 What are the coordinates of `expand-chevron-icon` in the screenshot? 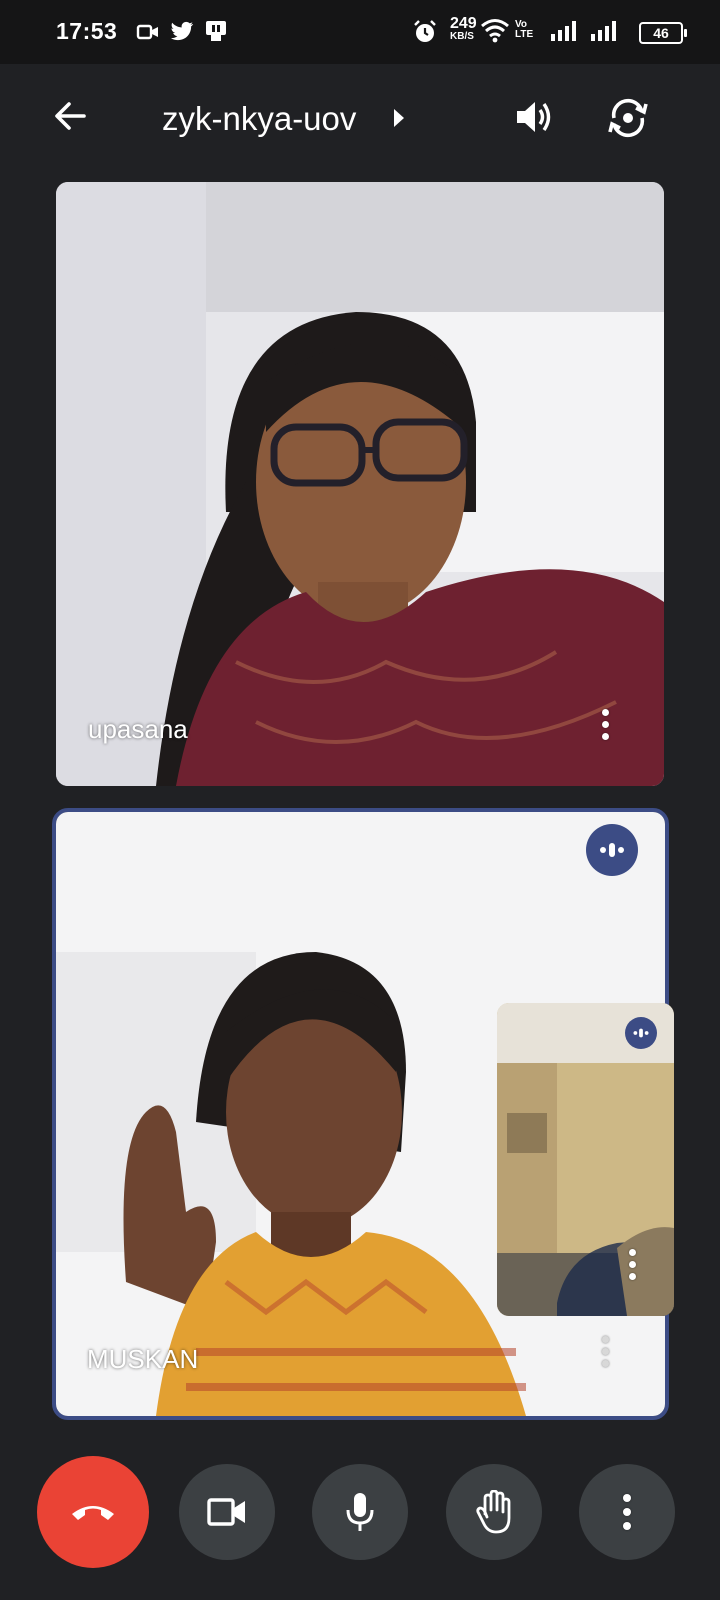 It's located at (399, 120).